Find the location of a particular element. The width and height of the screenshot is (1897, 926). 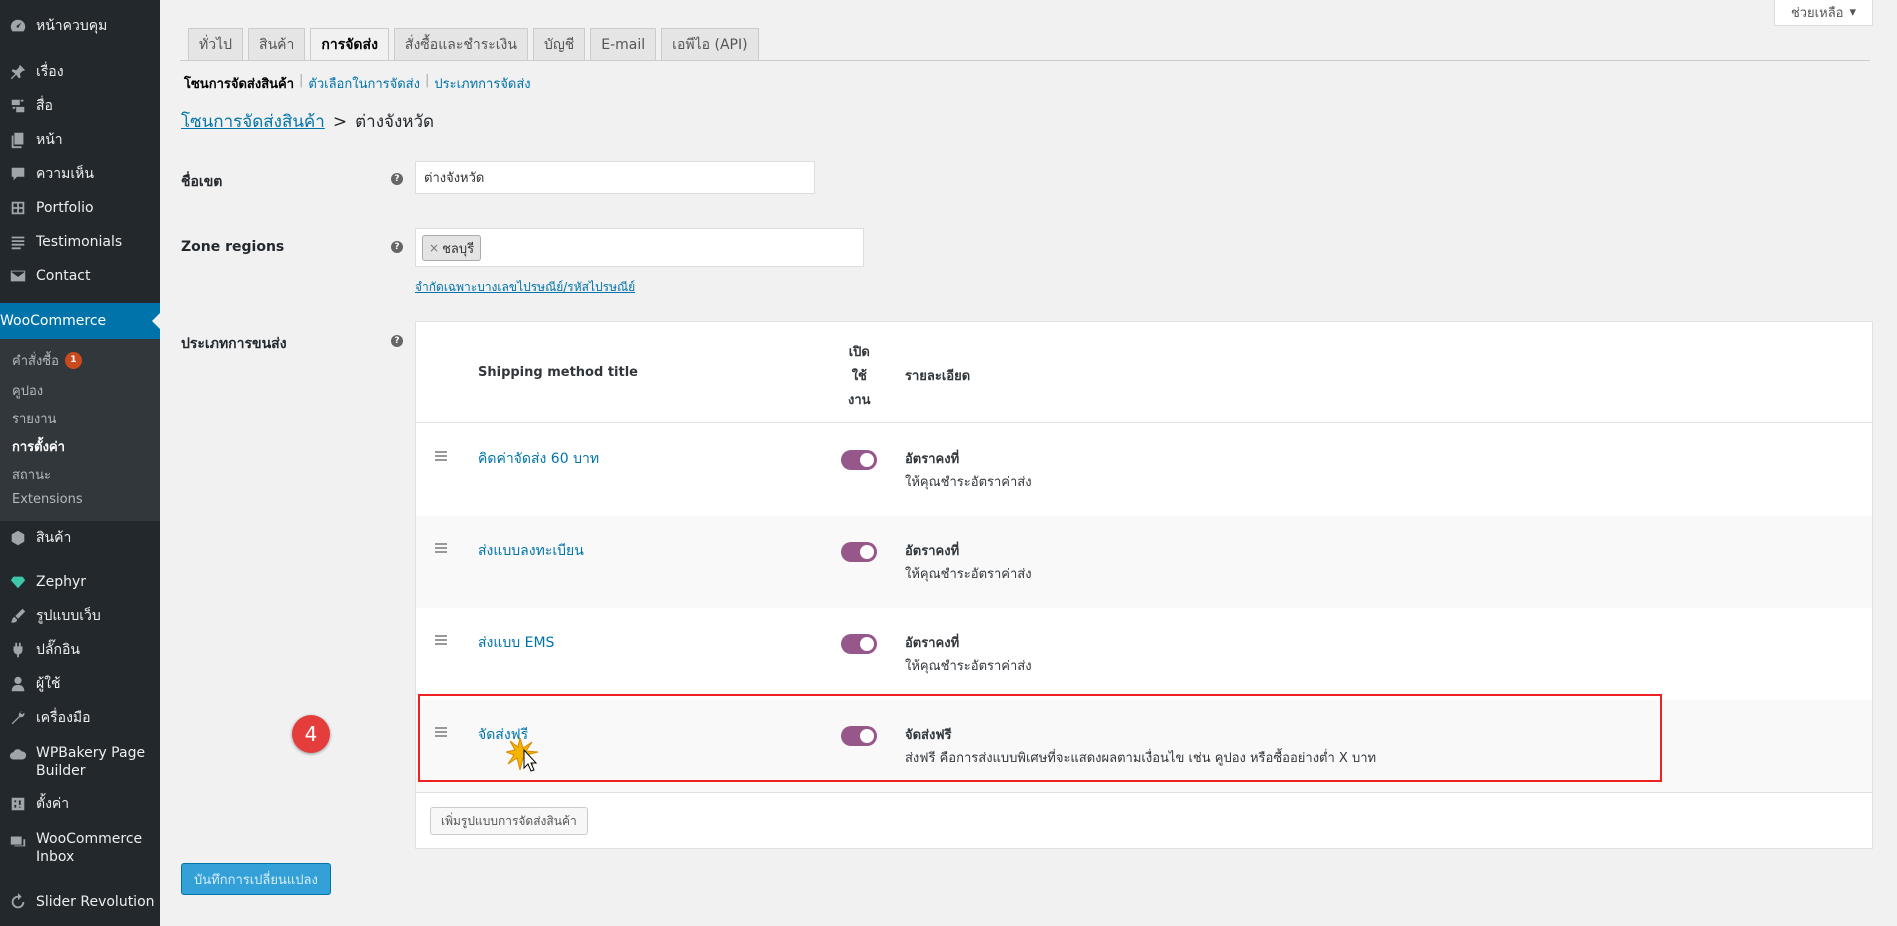

cloud-icon is located at coordinates (18, 754).